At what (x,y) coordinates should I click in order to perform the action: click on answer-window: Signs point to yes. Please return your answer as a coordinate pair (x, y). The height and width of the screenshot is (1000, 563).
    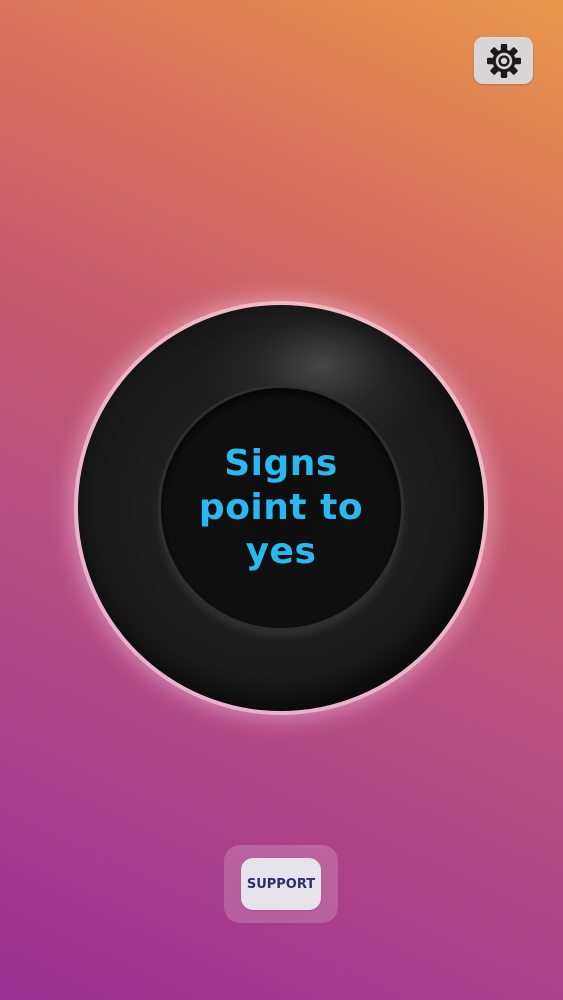
    Looking at the image, I should click on (281, 508).